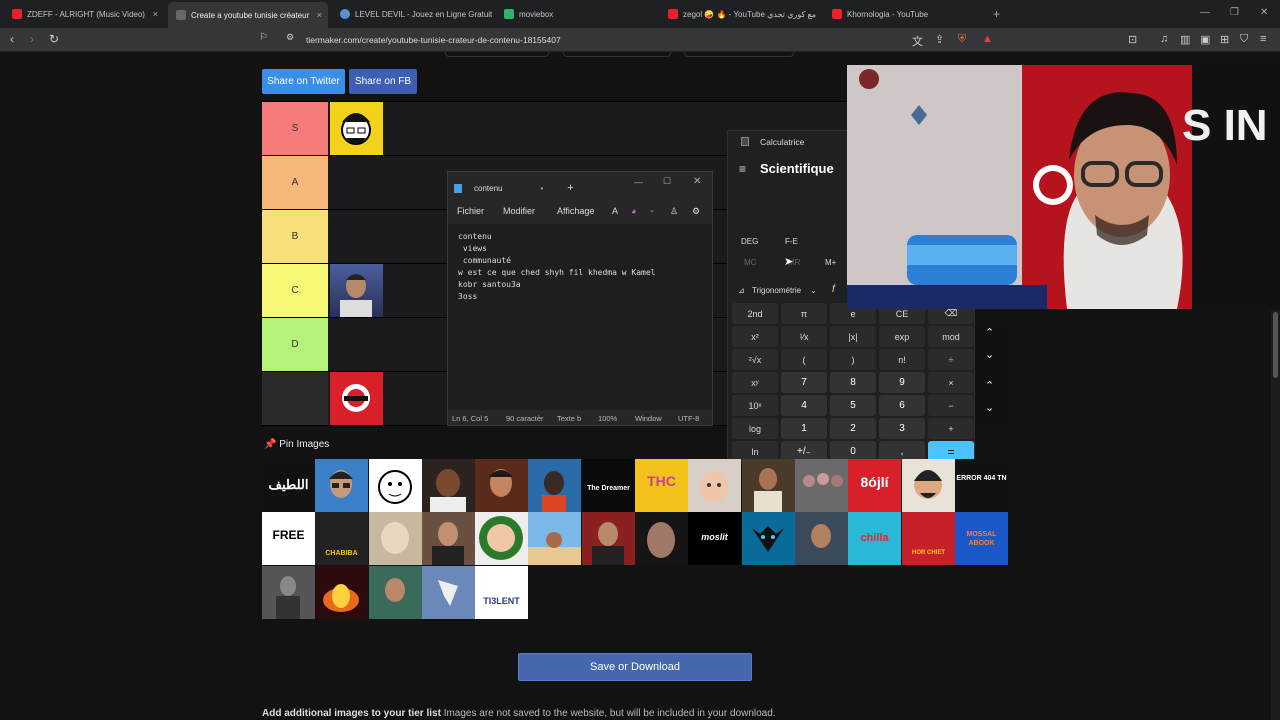 The image size is (1280, 720). What do you see at coordinates (740, 14) in the screenshot?
I see `browser-tab-5: zegol 🤪 🔥 - YouTube مع كوري تحدي` at bounding box center [740, 14].